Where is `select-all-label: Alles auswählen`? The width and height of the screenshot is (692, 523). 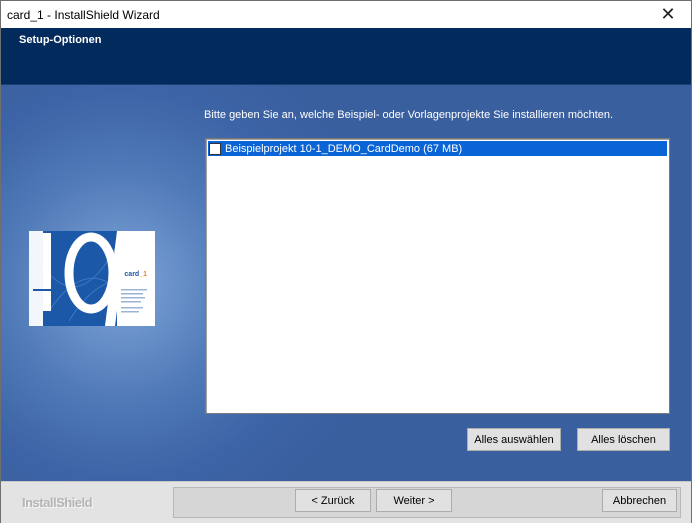 select-all-label: Alles auswählen is located at coordinates (514, 439).